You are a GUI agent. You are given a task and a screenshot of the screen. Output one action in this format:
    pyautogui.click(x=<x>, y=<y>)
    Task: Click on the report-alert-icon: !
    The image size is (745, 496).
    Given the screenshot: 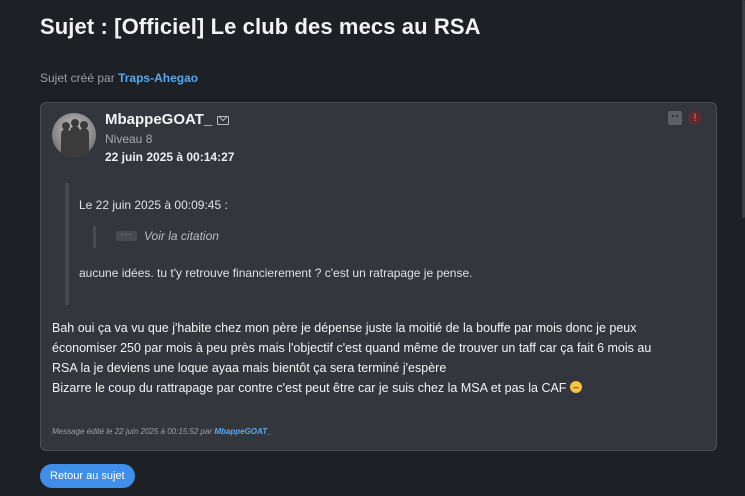 What is the action you would take?
    pyautogui.click(x=695, y=118)
    